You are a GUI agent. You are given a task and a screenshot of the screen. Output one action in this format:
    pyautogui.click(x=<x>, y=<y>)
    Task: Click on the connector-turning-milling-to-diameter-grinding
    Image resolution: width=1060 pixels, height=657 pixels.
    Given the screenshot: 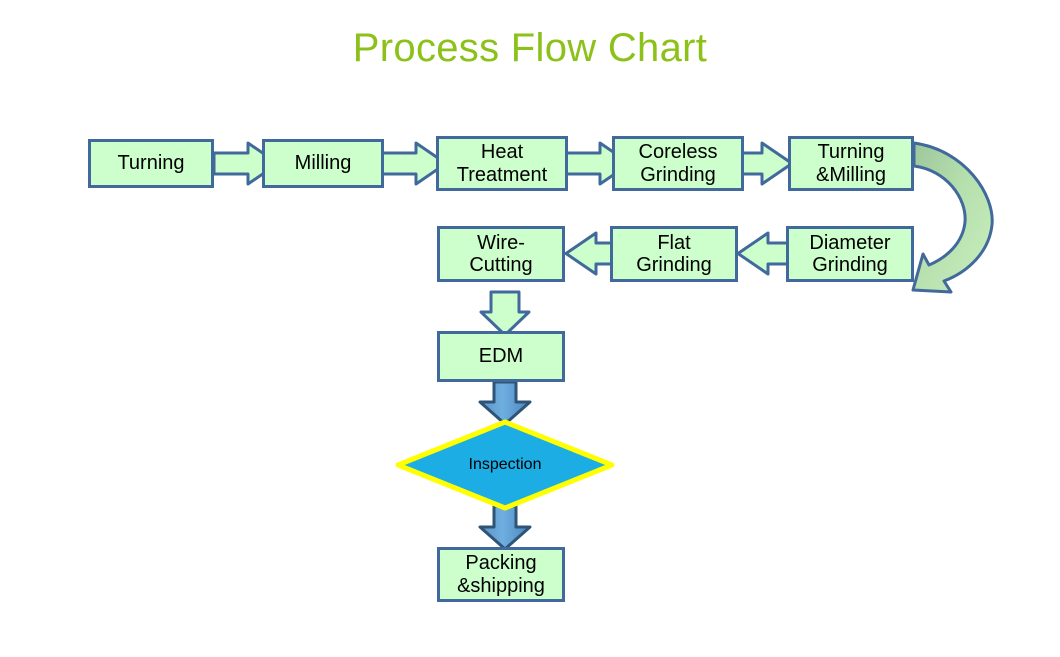 What is the action you would take?
    pyautogui.click(x=952, y=217)
    